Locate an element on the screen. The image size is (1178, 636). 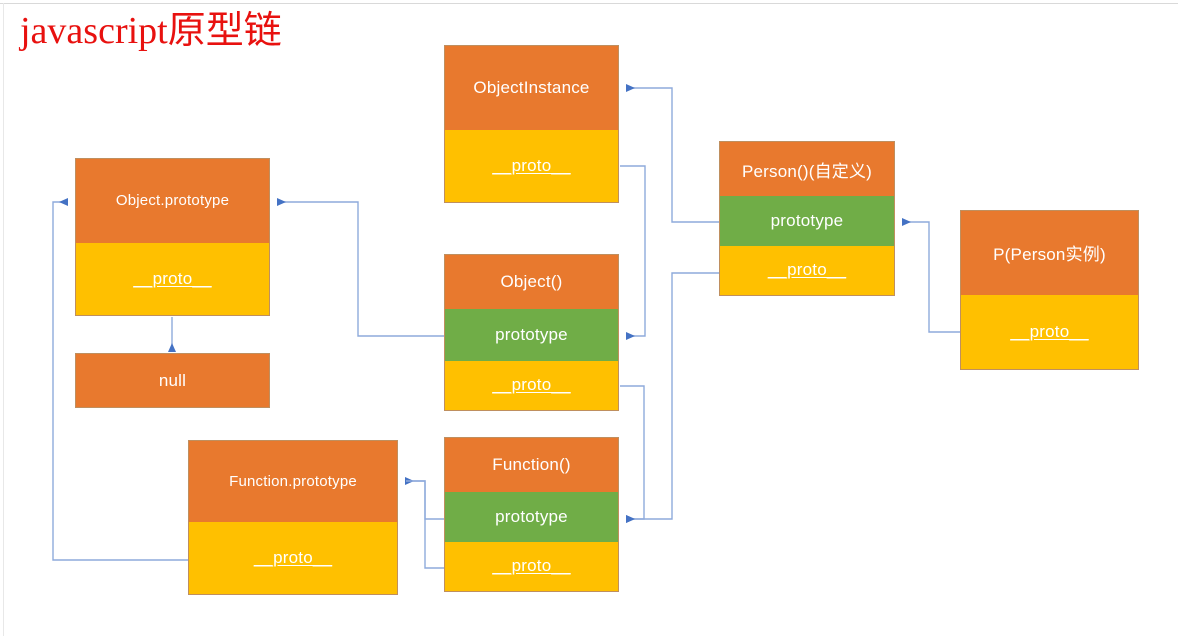
node-object-instance-segment-1: __proto__ is located at coordinates (531, 165).